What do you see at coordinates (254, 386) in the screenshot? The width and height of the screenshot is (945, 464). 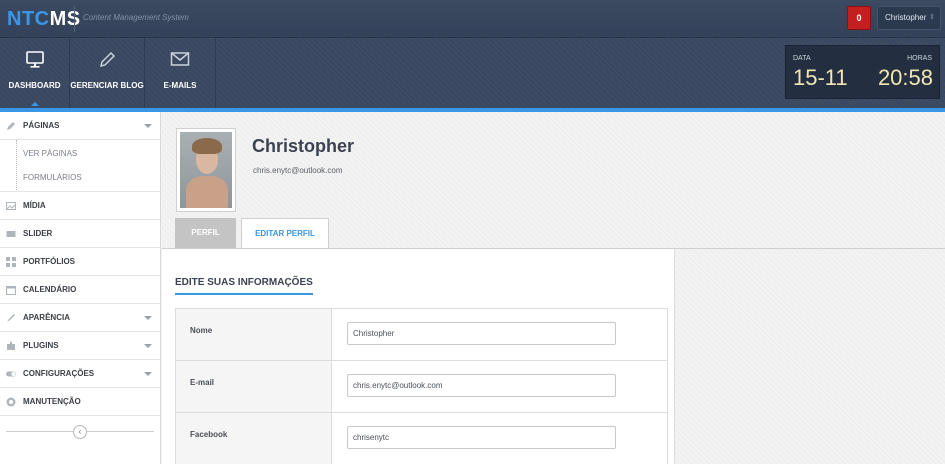 I see `form-label-cell: E-mail` at bounding box center [254, 386].